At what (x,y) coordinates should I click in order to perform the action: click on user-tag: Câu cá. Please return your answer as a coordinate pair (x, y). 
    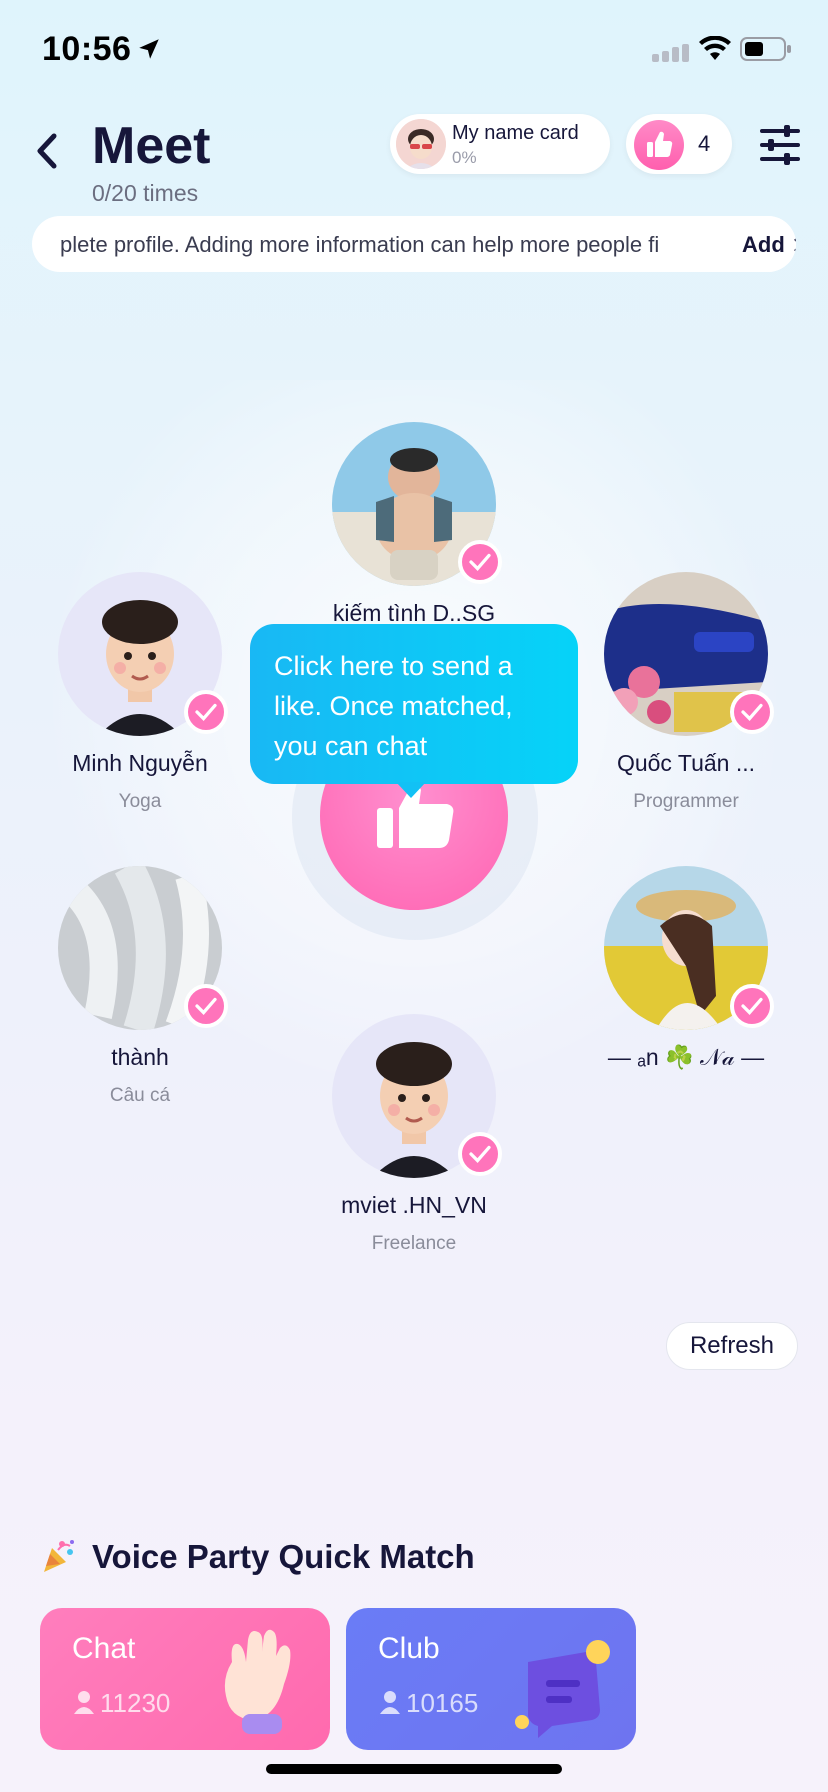
    Looking at the image, I should click on (140, 1095).